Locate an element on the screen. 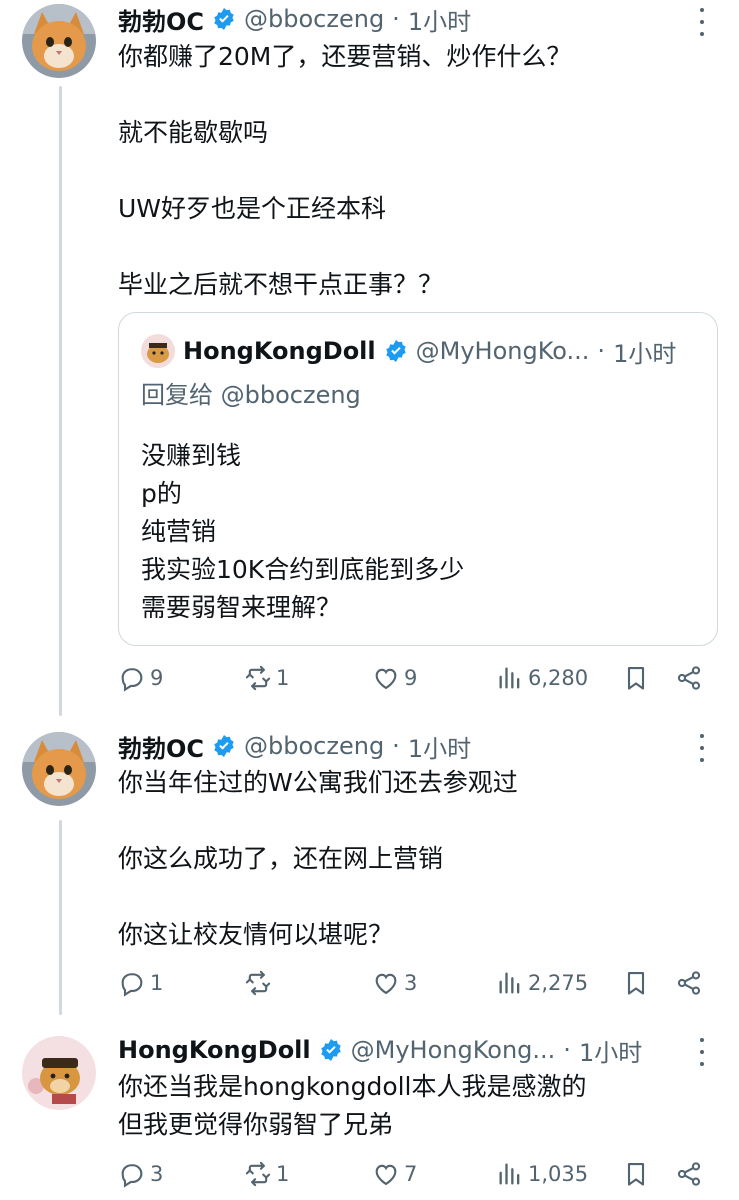 Image resolution: width=739 pixels, height=1200 pixels. like-button: 9 is located at coordinates (394, 678).